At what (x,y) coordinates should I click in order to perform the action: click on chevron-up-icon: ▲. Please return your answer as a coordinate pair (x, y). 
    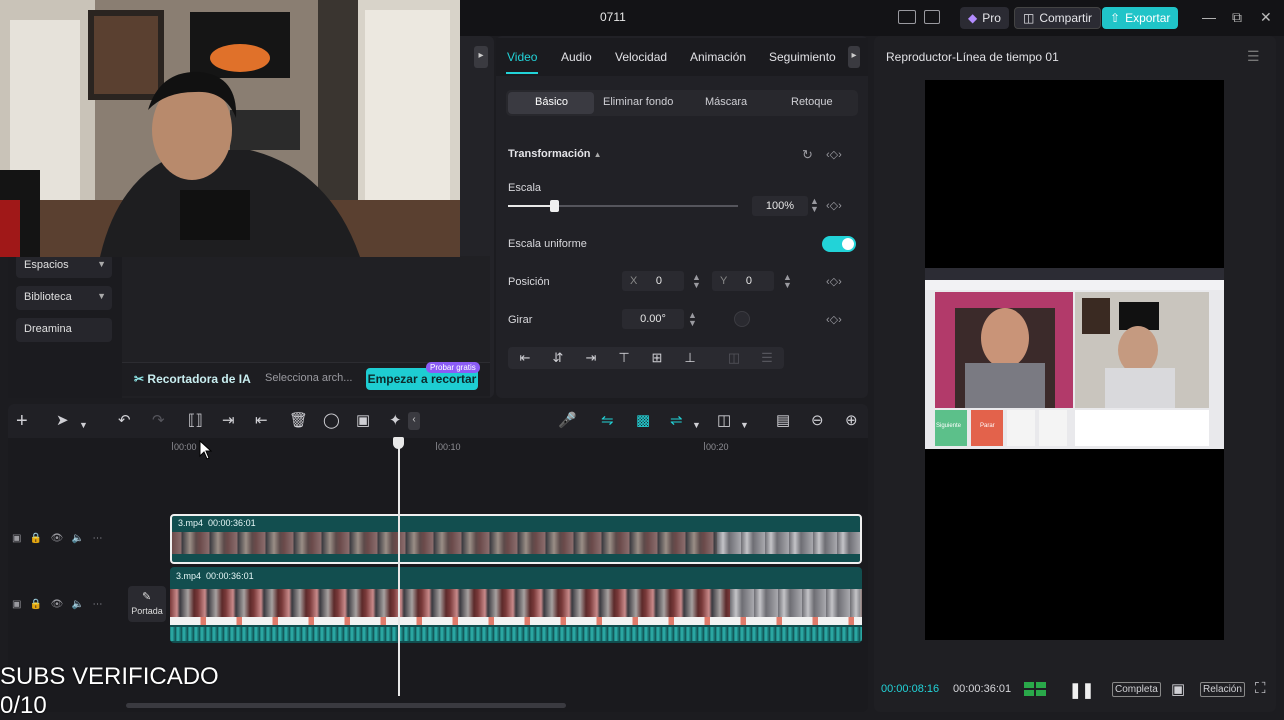
    Looking at the image, I should click on (597, 154).